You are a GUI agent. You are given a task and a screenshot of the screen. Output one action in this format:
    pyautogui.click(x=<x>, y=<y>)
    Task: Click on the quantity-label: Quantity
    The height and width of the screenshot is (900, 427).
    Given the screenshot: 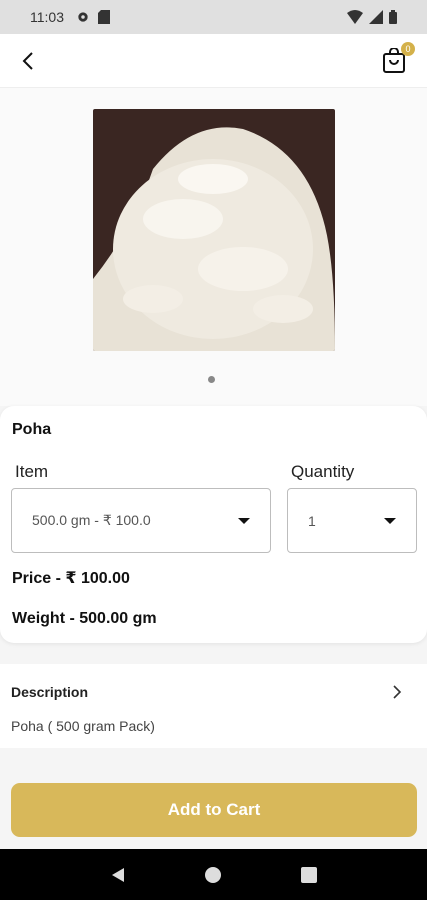 What is the action you would take?
    pyautogui.click(x=323, y=471)
    